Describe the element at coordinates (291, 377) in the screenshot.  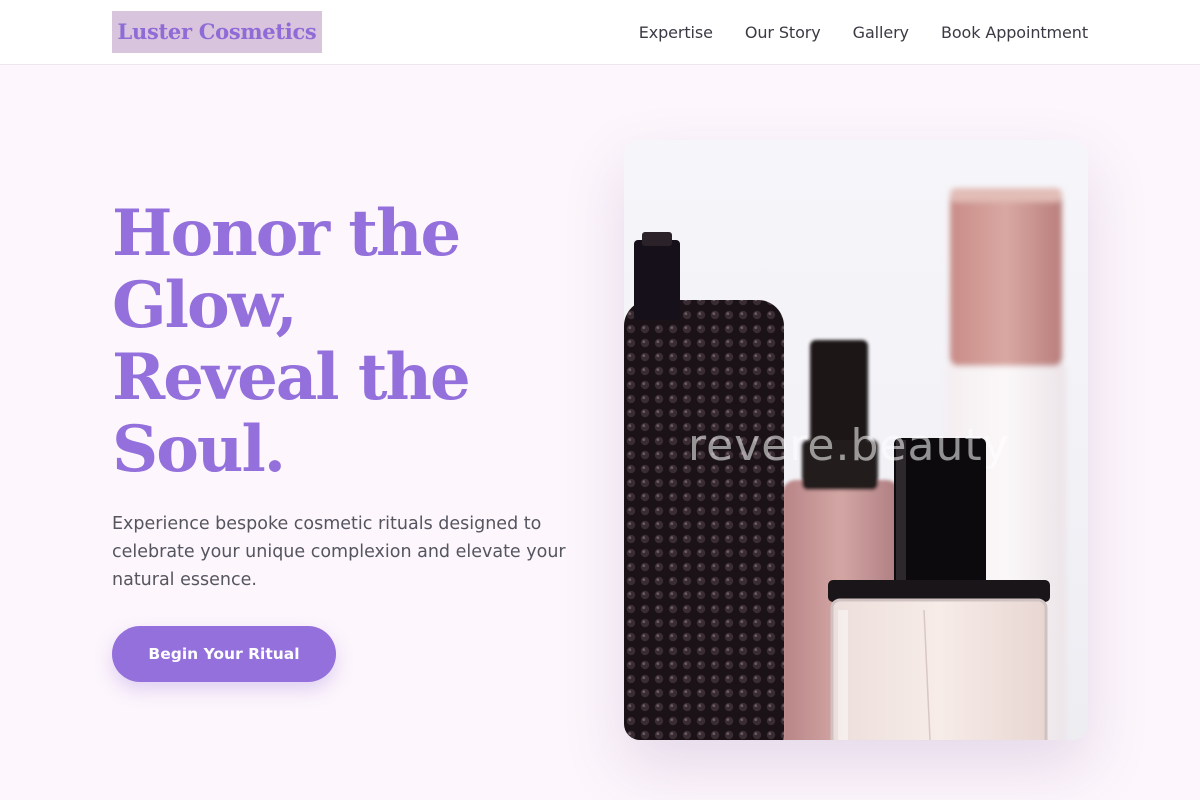
I see `hero-title-line: Reveal the` at that location.